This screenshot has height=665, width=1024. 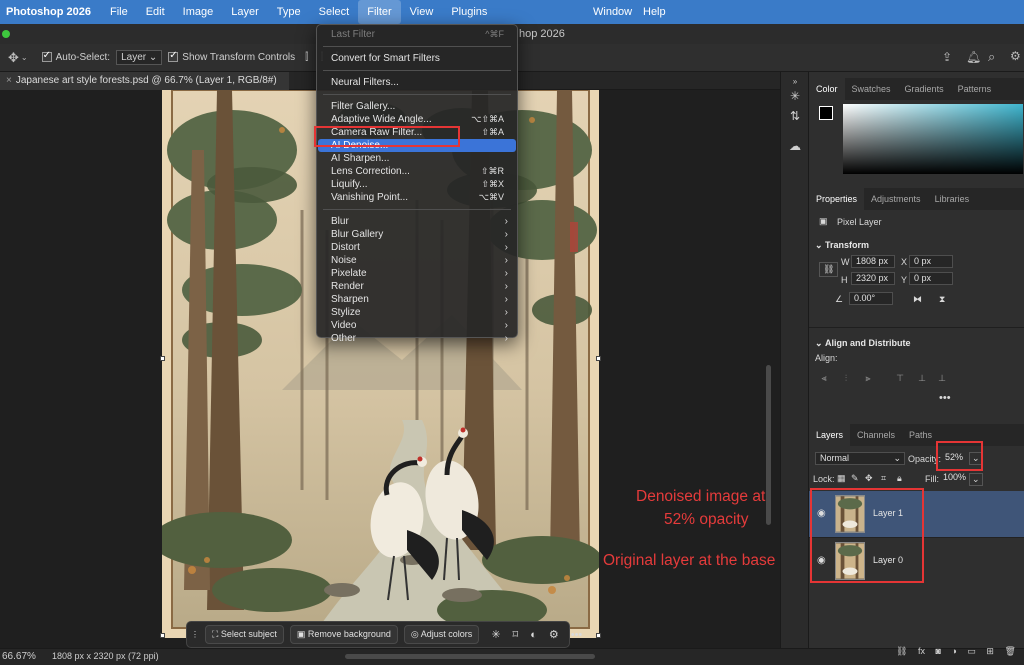 I want to click on close-tab-icon: ×, so click(x=9, y=80).